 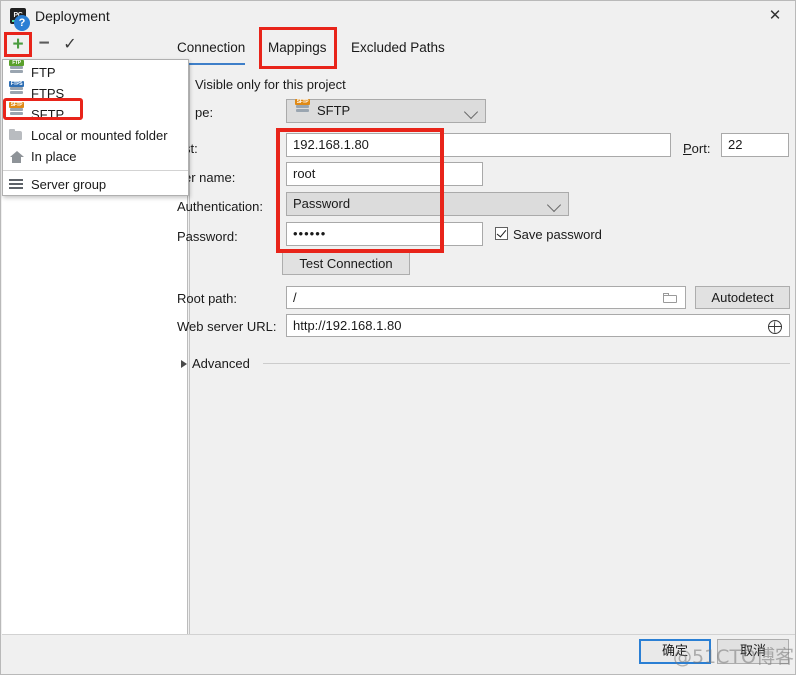 I want to click on web-server-url-label: Web server URL:, so click(x=227, y=326).